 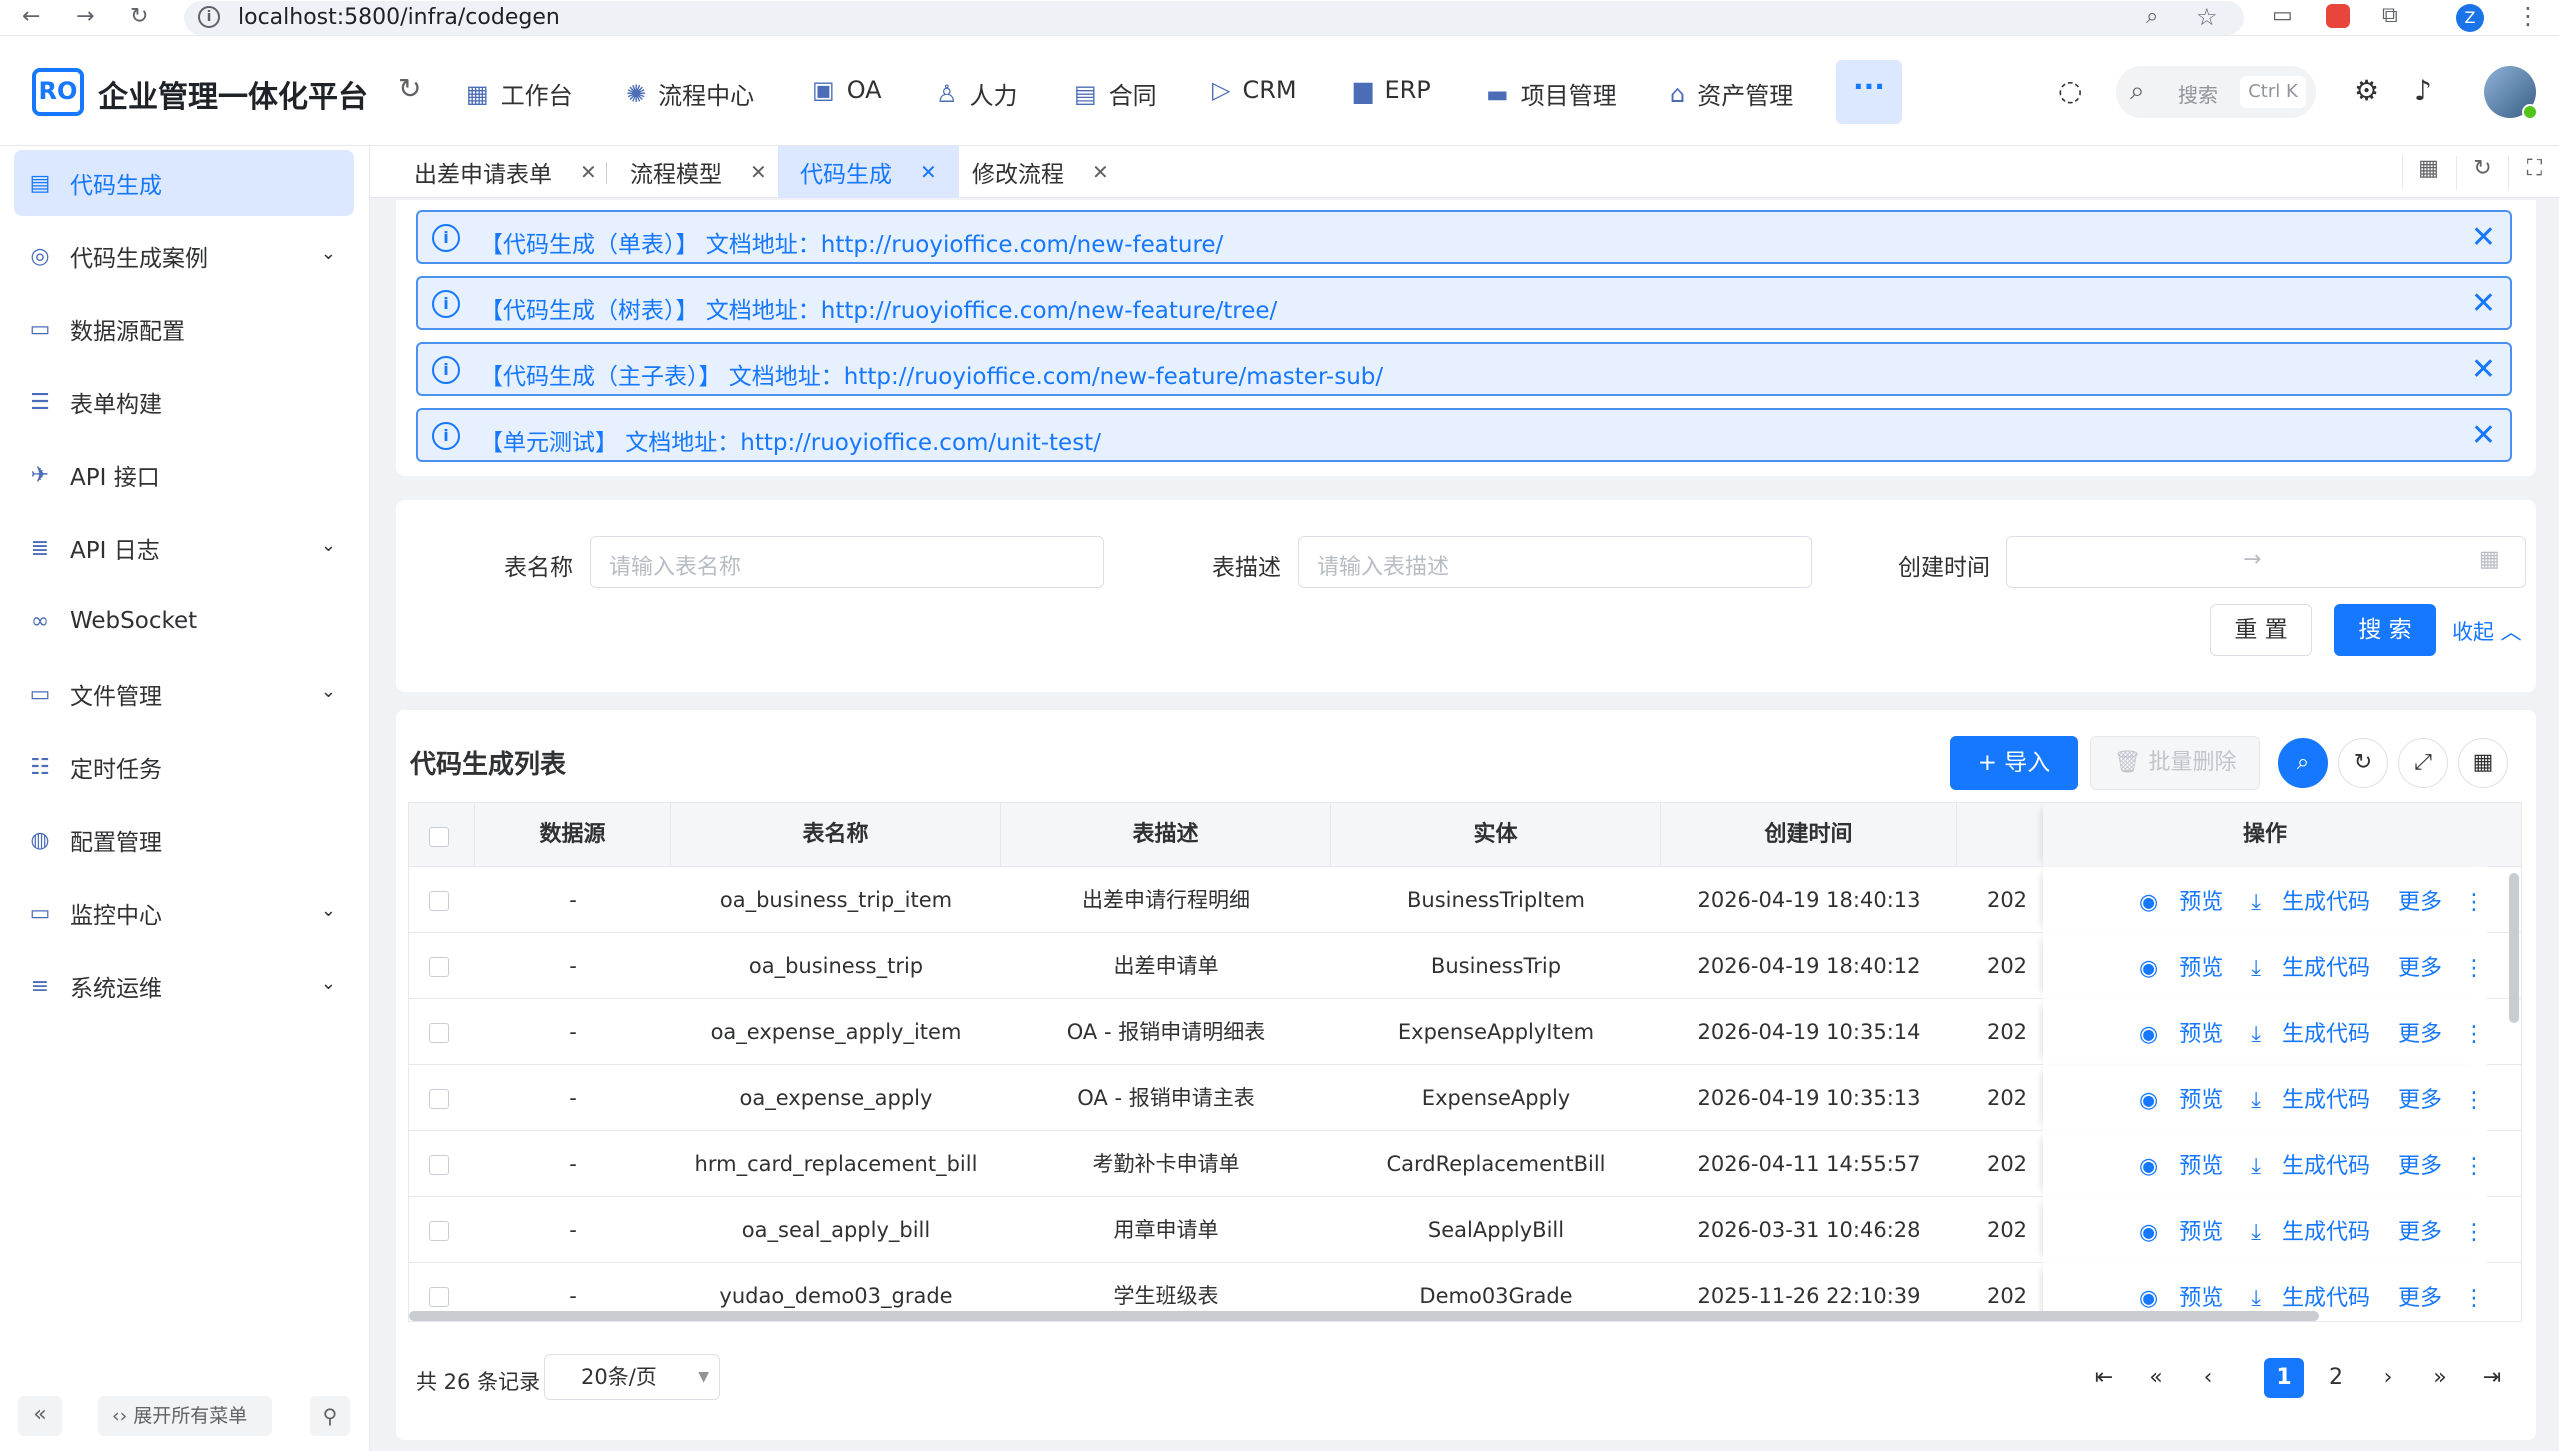 What do you see at coordinates (2483, 763) in the screenshot?
I see `column-settings-button: ▦` at bounding box center [2483, 763].